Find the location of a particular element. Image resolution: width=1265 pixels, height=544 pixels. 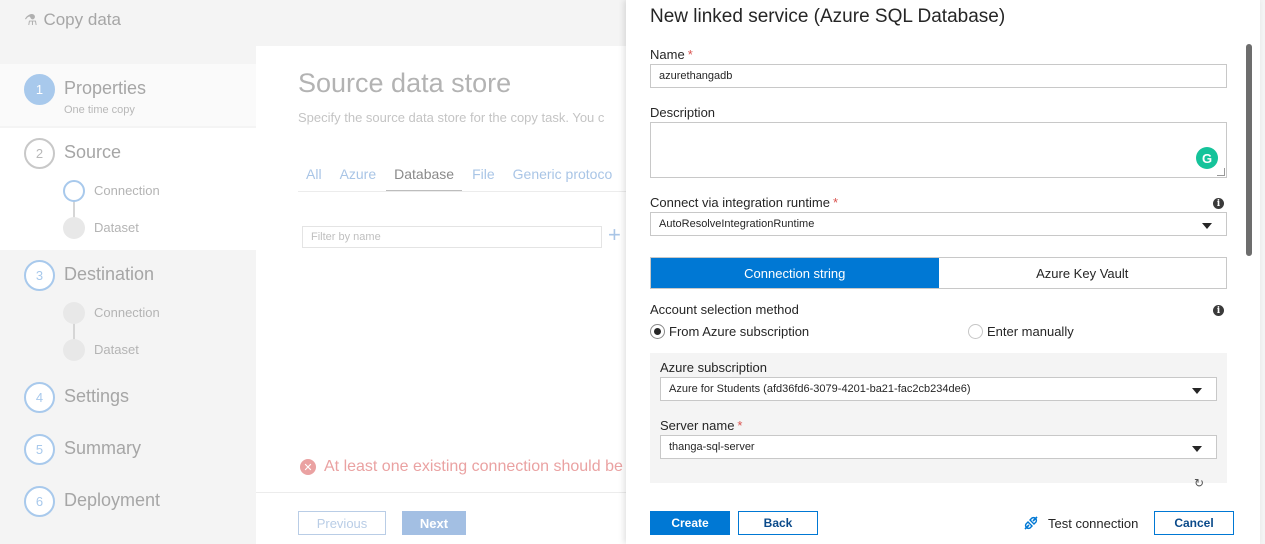

name-label-text: Name is located at coordinates (667, 54).